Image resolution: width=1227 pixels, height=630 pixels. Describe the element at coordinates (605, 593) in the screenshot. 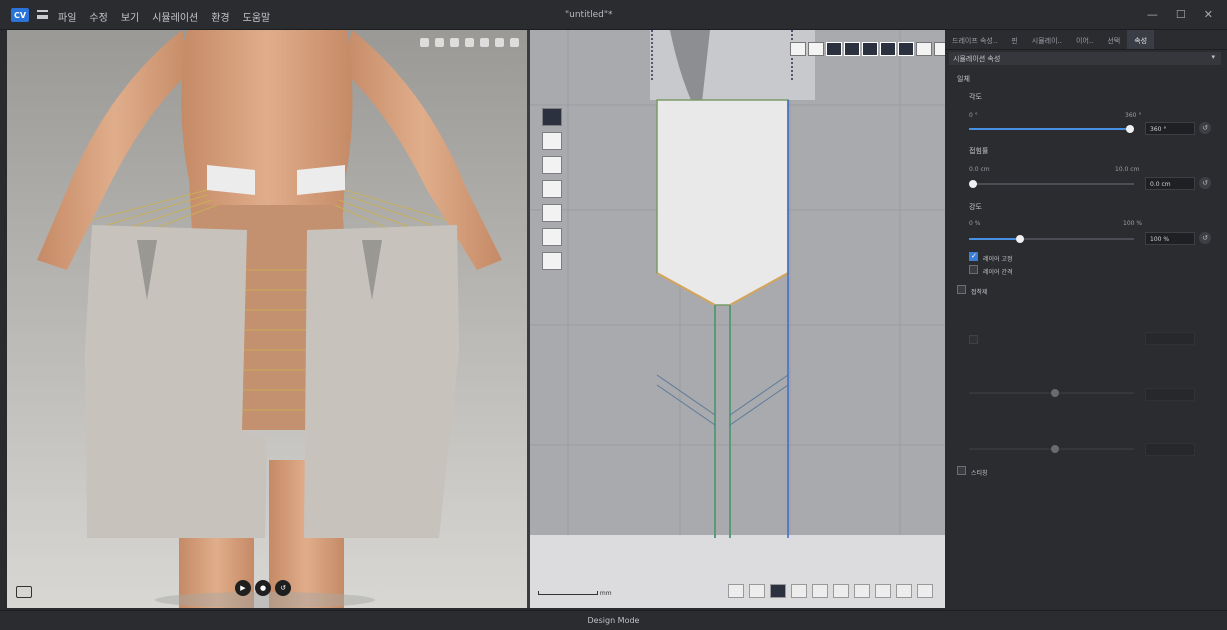

I see `scale-label: mm` at that location.